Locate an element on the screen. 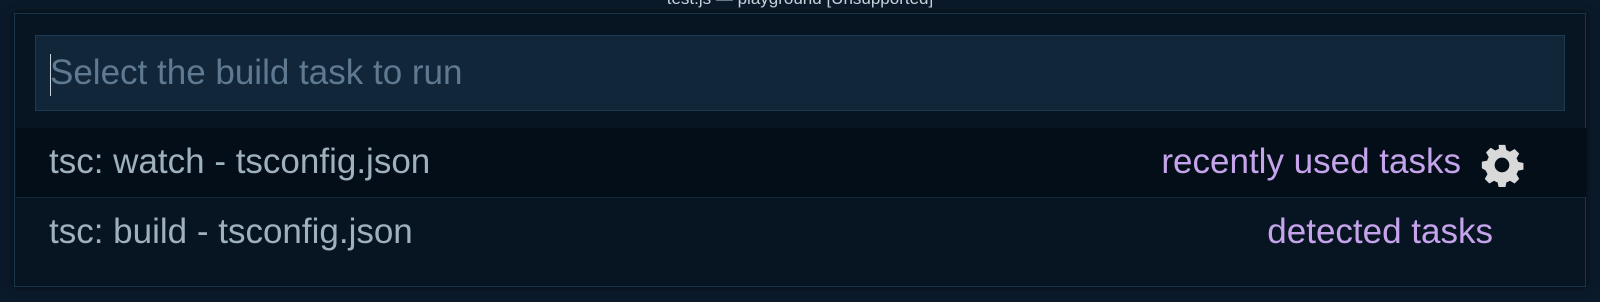  task-detail: detected tasks is located at coordinates (1380, 231).